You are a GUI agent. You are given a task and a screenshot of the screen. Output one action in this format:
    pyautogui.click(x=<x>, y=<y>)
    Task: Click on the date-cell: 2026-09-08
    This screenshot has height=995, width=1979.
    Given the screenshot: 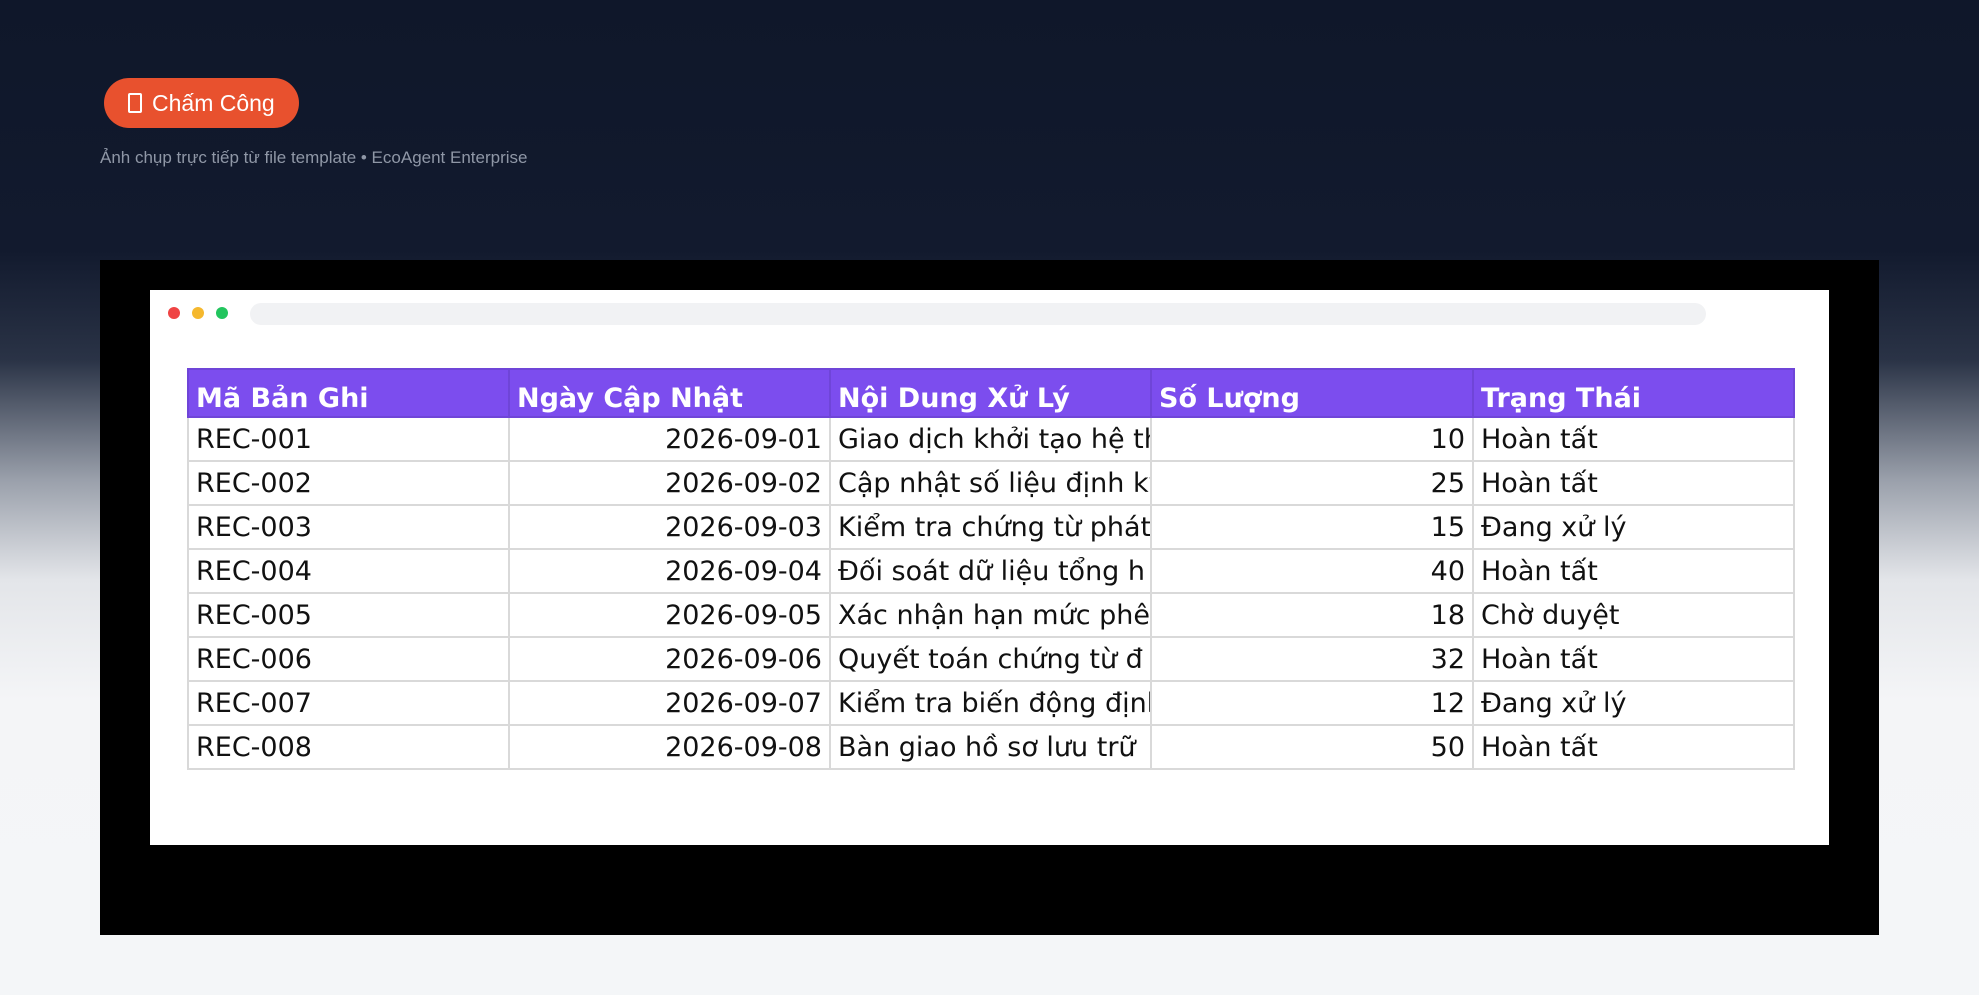 What is the action you would take?
    pyautogui.click(x=669, y=747)
    